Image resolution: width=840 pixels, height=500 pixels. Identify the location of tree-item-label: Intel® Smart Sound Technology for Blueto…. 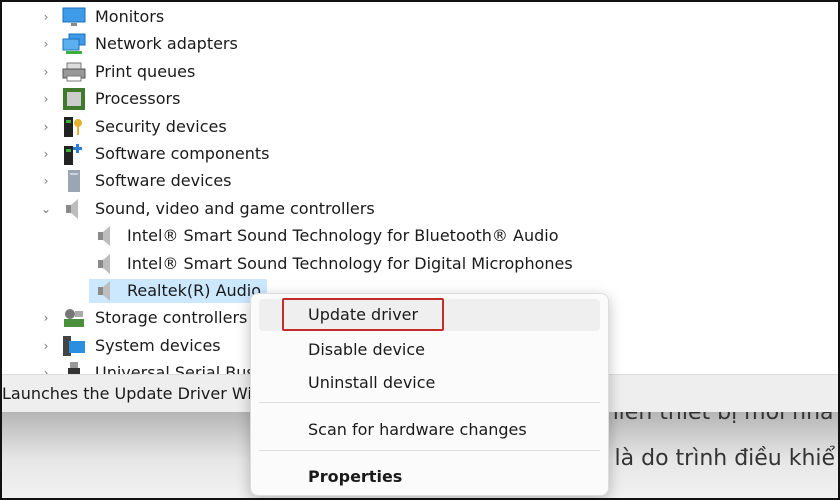
(343, 235).